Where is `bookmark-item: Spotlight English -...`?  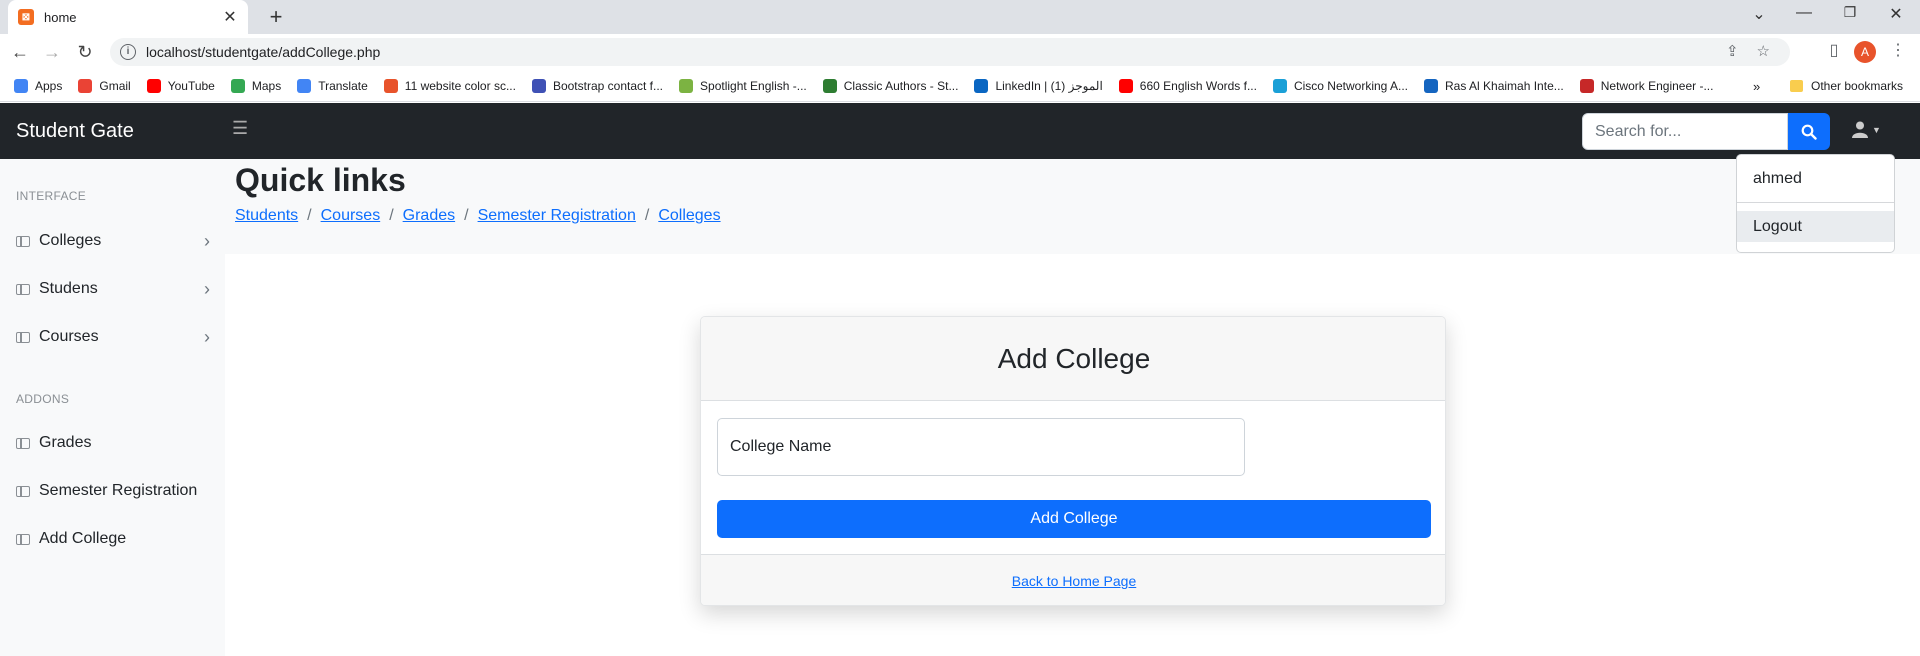
bookmark-item: Spotlight English -... is located at coordinates (743, 85).